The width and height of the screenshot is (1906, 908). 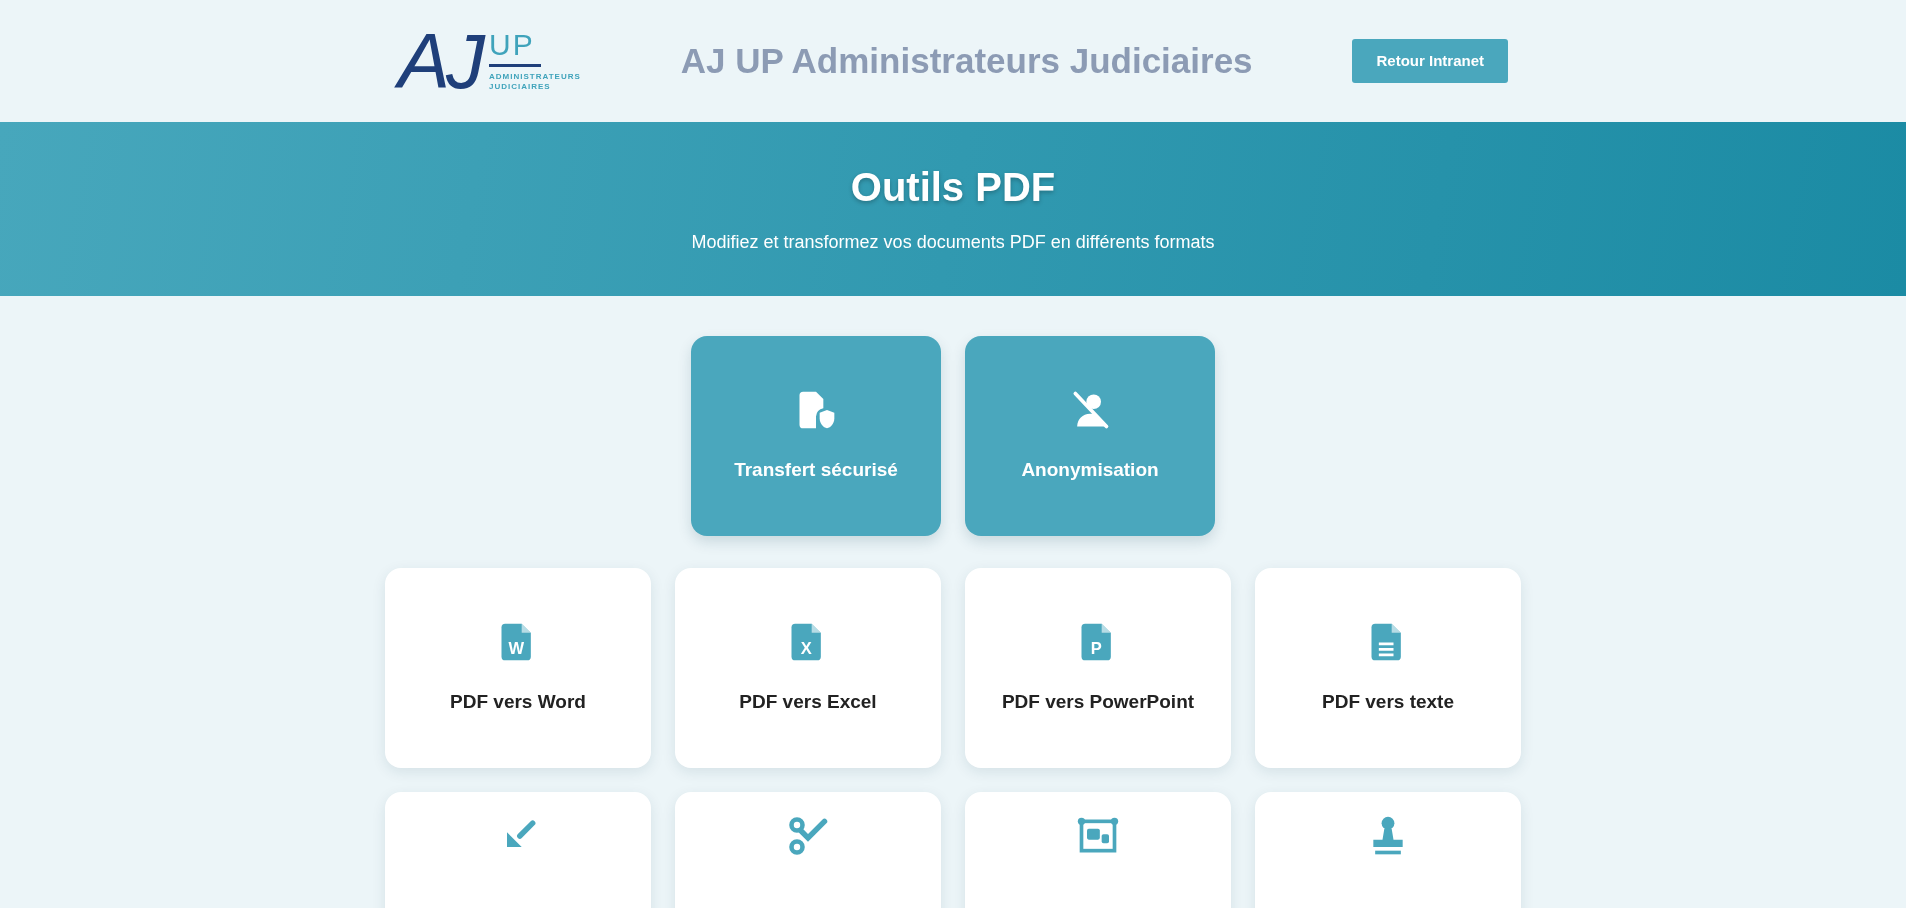 I want to click on page-subtitle: Modifiez et transformez vos documents PDF en différents formats, so click(x=953, y=242).